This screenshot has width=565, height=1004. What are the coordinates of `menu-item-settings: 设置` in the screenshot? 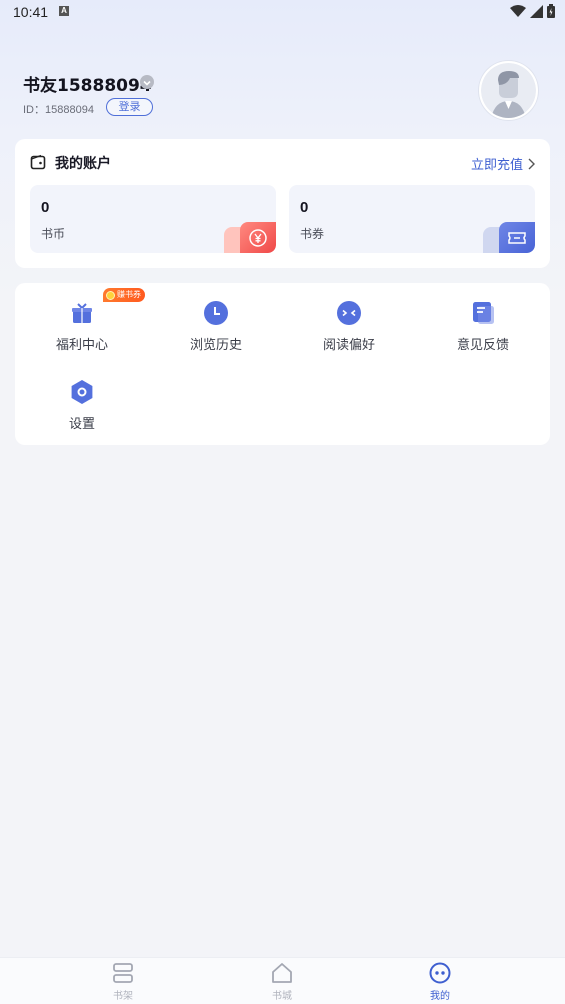 It's located at (82, 398).